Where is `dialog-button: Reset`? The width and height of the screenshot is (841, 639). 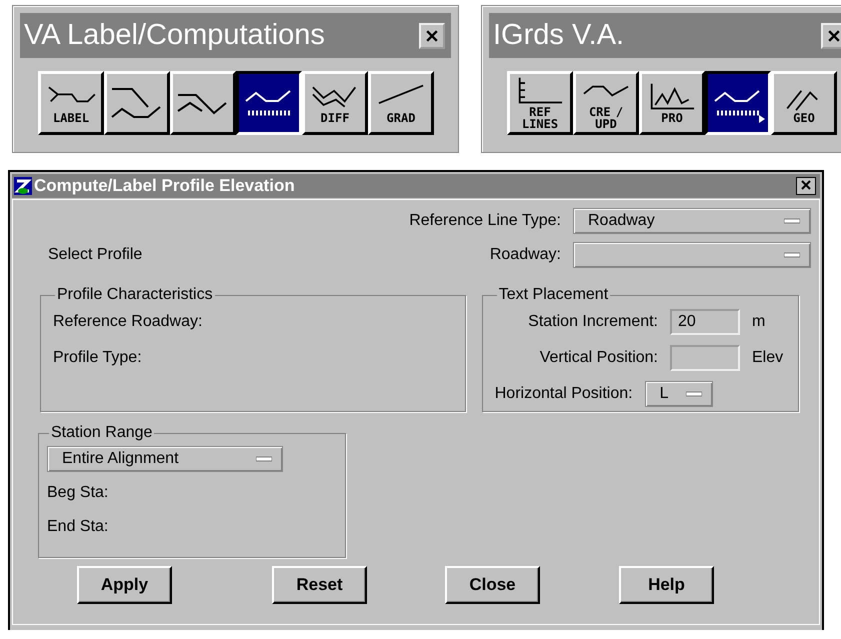 dialog-button: Reset is located at coordinates (319, 585).